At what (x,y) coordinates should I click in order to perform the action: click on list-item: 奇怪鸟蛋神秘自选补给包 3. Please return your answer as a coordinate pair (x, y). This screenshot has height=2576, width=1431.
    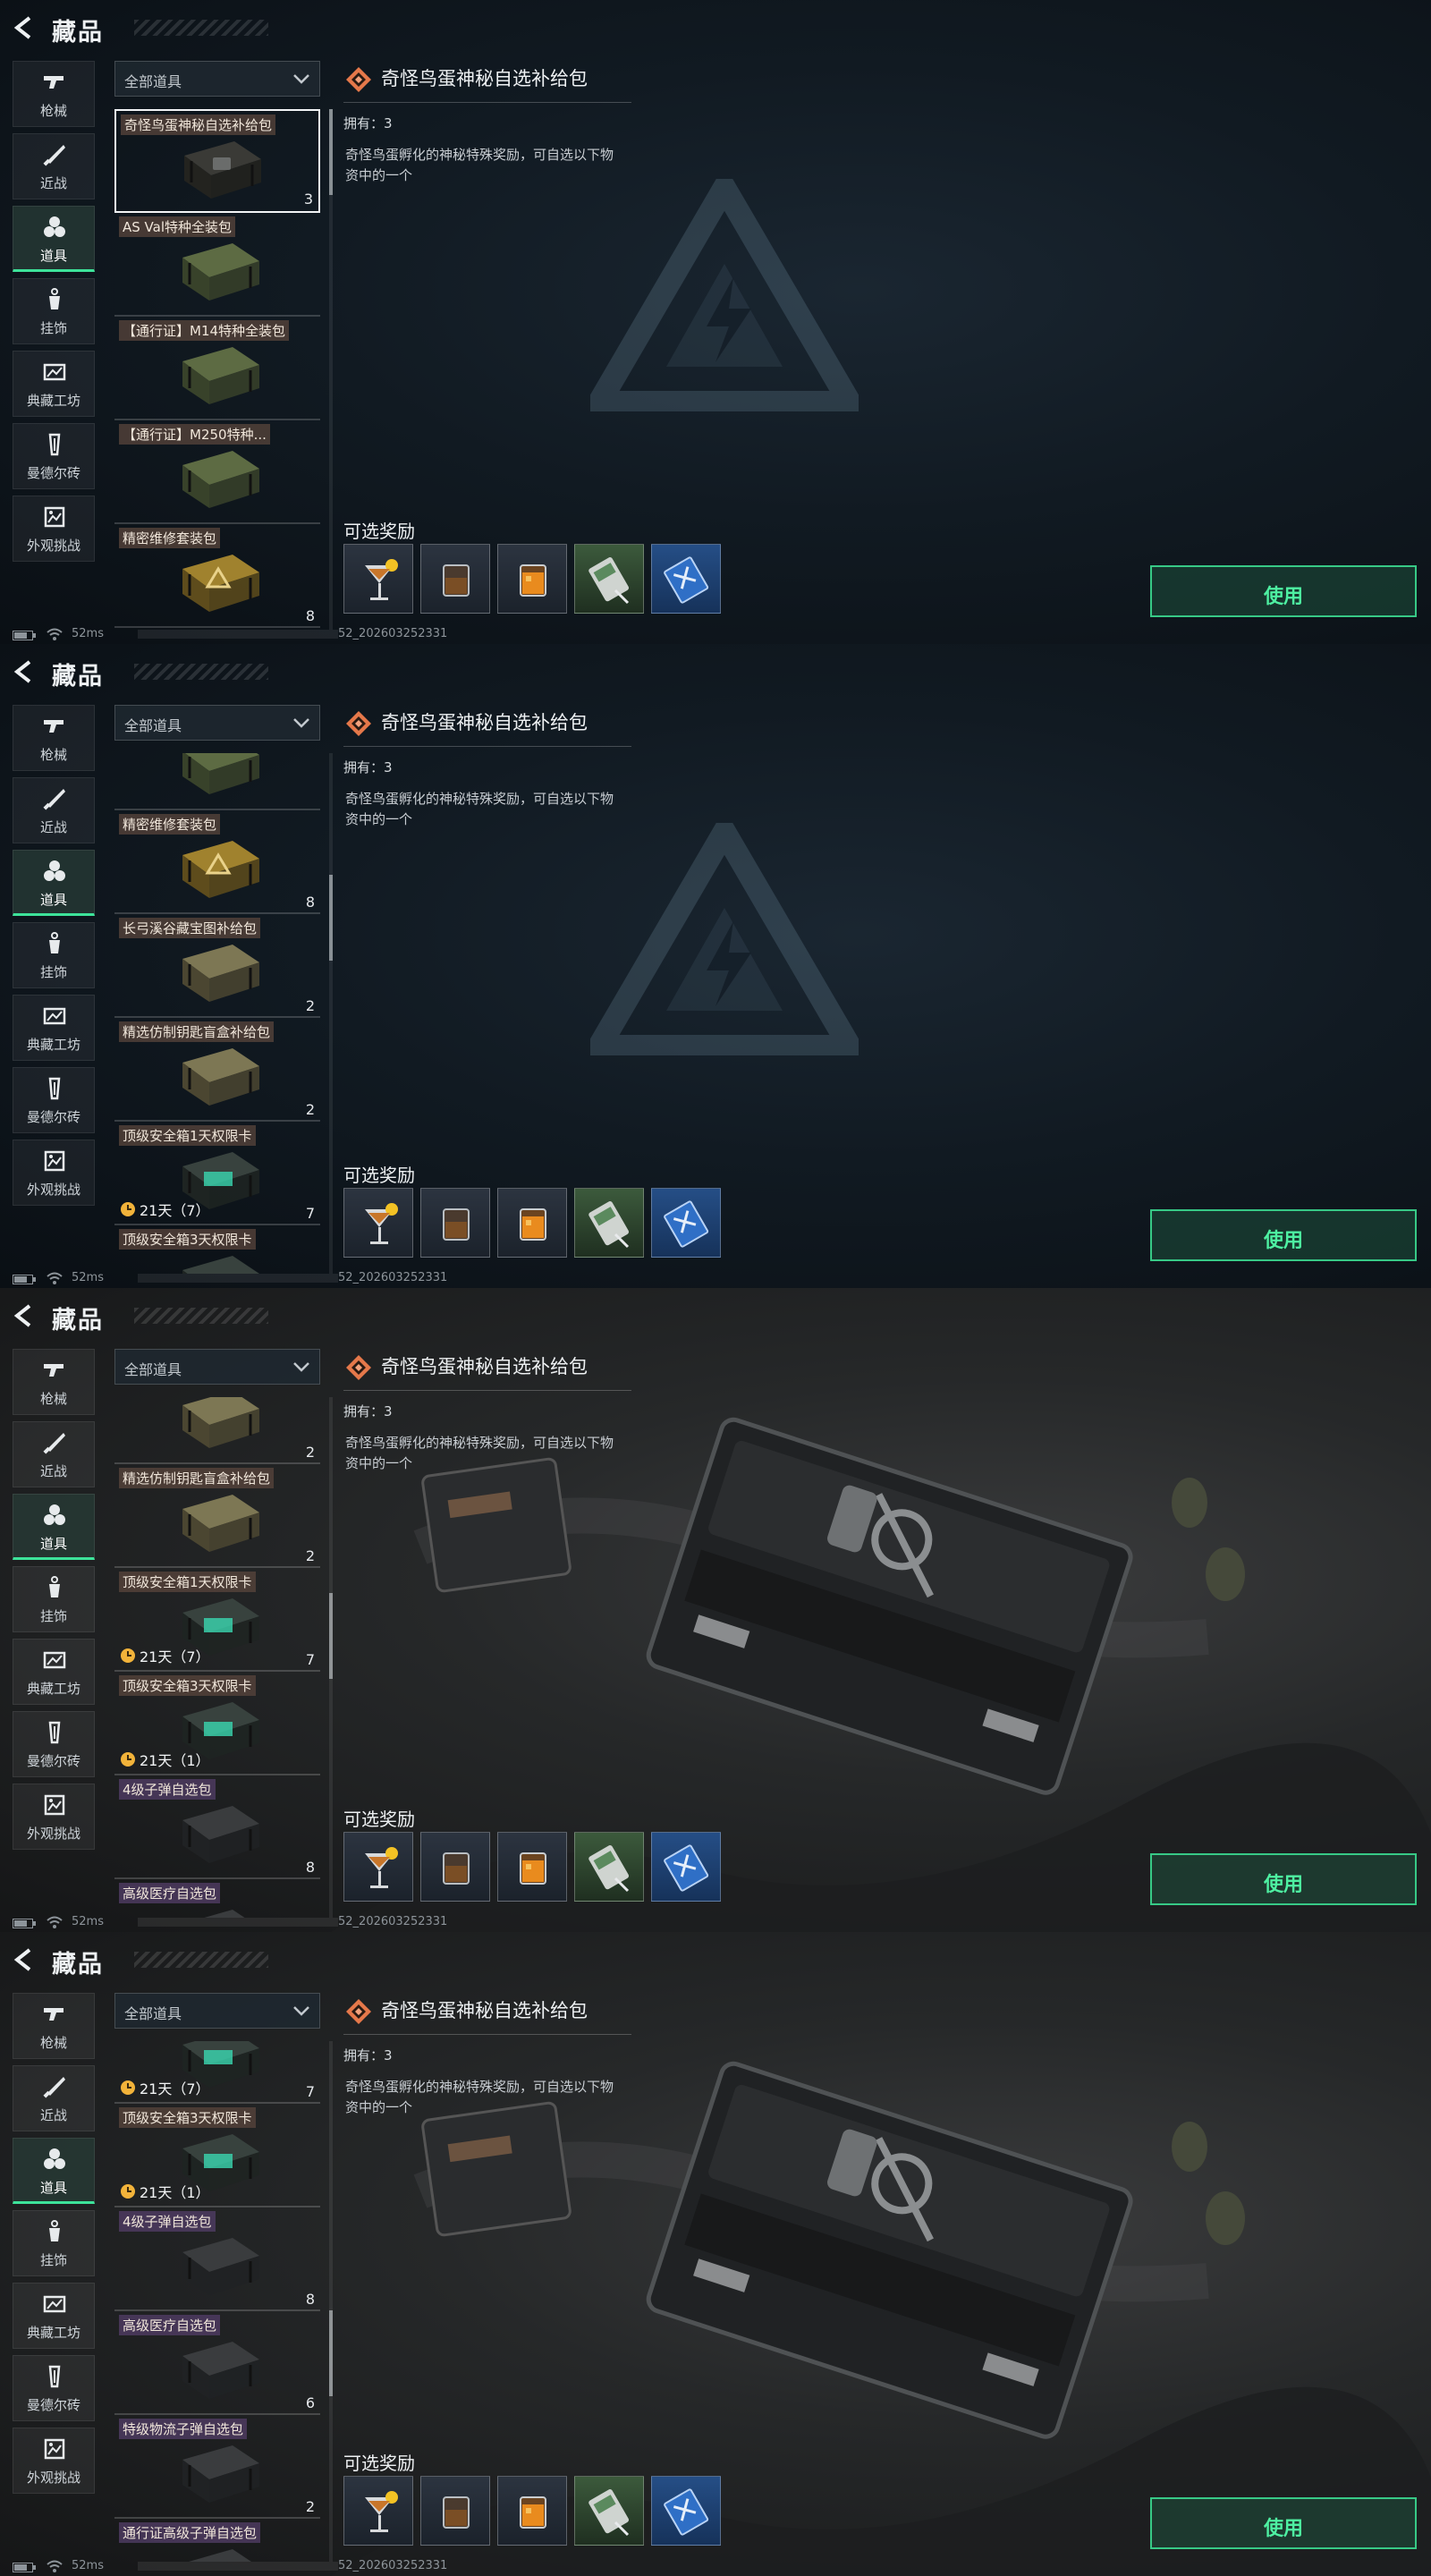
    Looking at the image, I should click on (217, 161).